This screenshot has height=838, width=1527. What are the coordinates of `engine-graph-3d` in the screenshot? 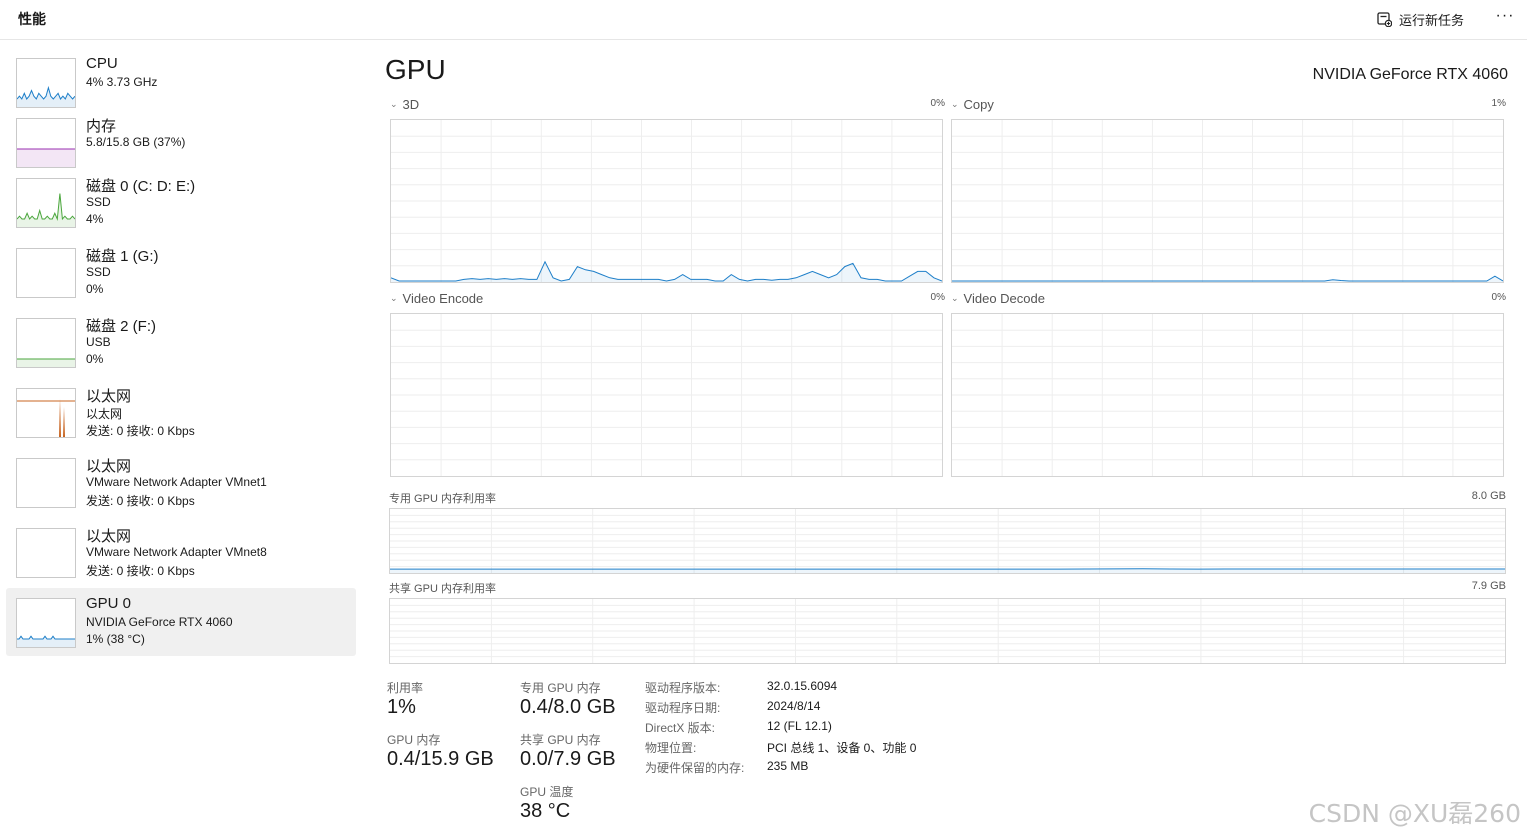 It's located at (666, 201).